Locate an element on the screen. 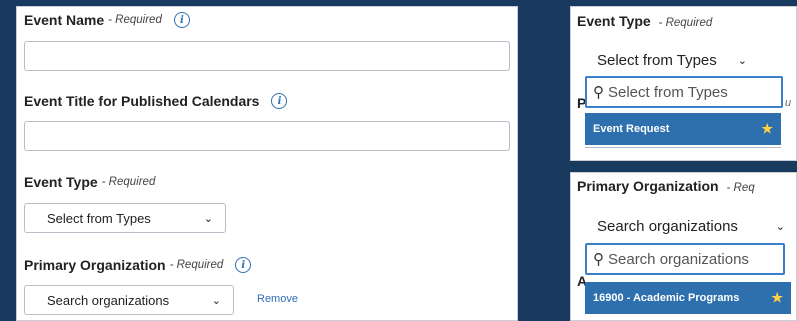 This screenshot has height=321, width=797. divider is located at coordinates (683, 147).